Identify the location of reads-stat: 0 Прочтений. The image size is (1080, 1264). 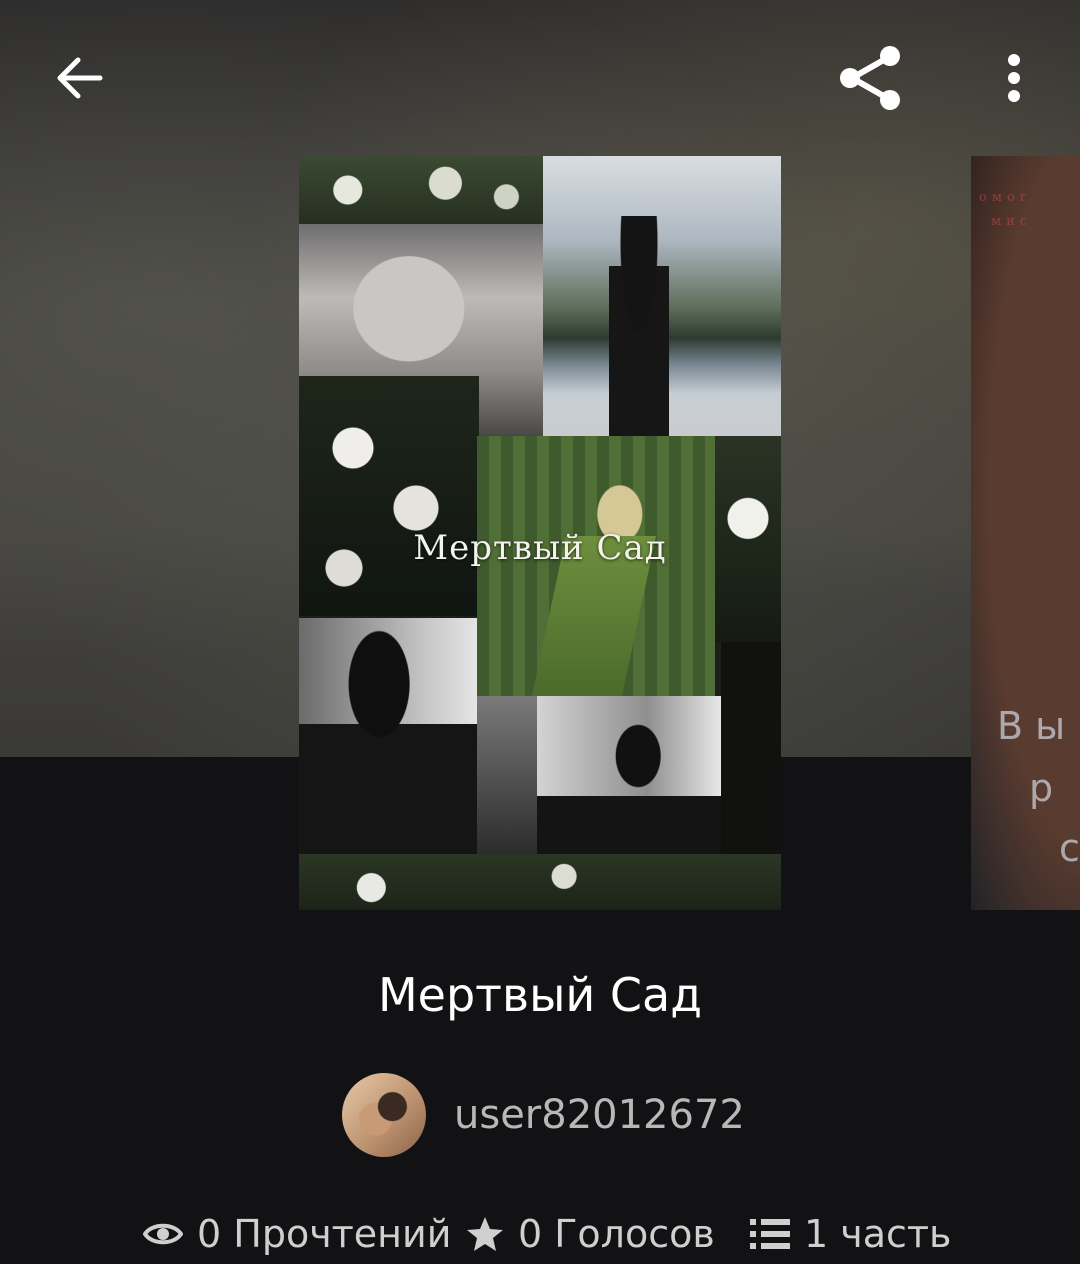
(297, 1234).